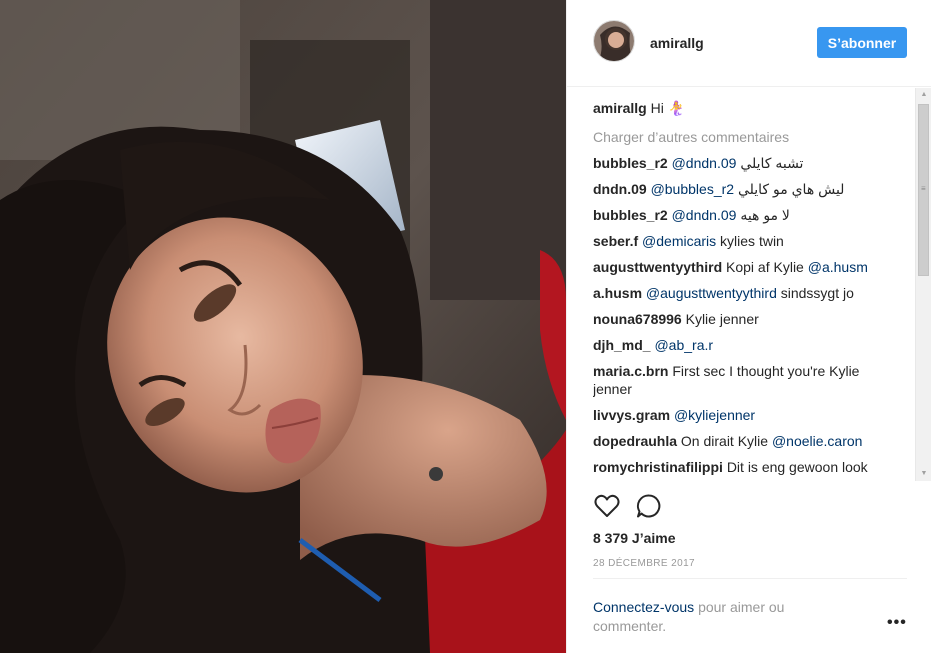 This screenshot has height=653, width=931. I want to click on comment-mention: @bubbles_r2, so click(693, 189).